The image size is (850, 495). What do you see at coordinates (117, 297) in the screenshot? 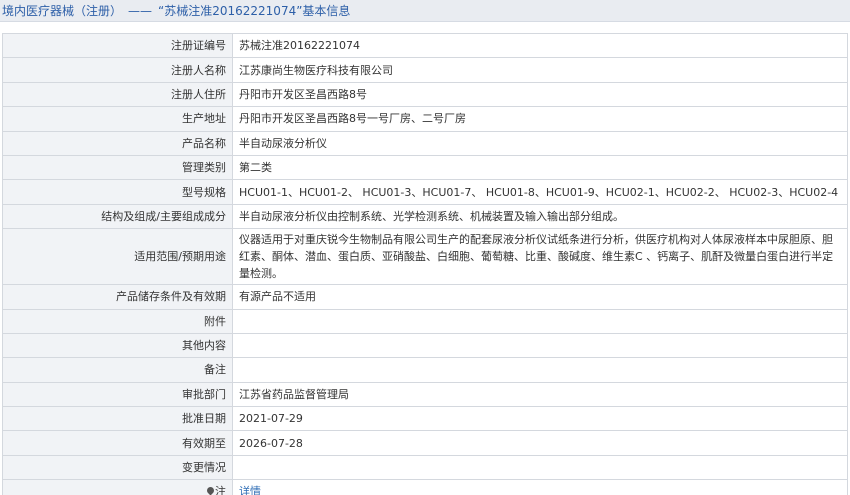
I see `storage-validity-label: 产品储存条件及有效期` at bounding box center [117, 297].